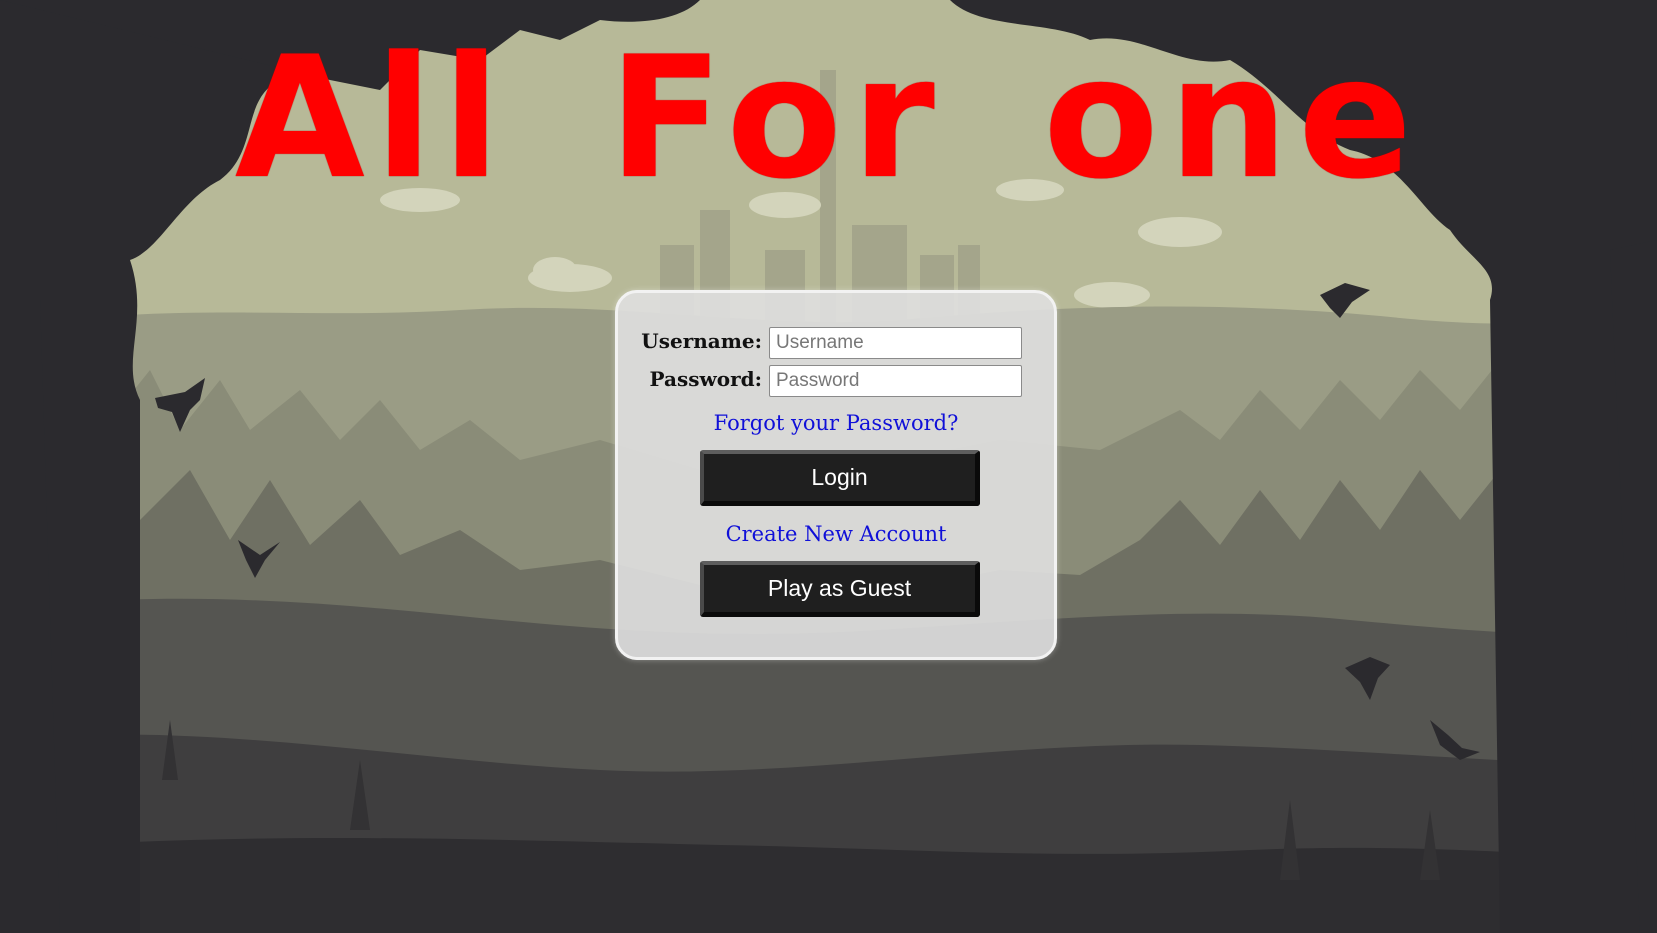 The width and height of the screenshot is (1657, 933). Describe the element at coordinates (701, 341) in the screenshot. I see `username-label: Username:` at that location.